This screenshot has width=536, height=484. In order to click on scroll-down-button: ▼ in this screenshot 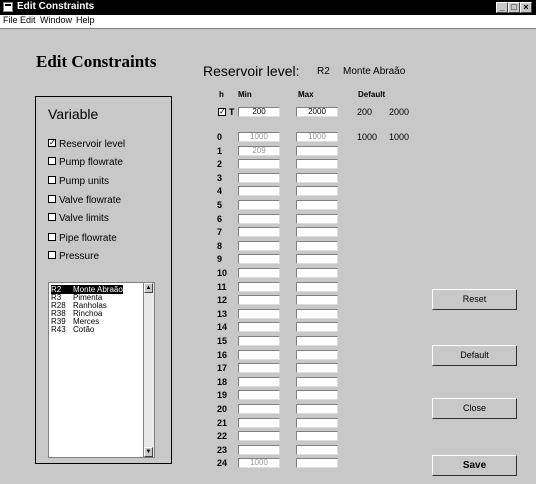, I will do `click(148, 452)`.